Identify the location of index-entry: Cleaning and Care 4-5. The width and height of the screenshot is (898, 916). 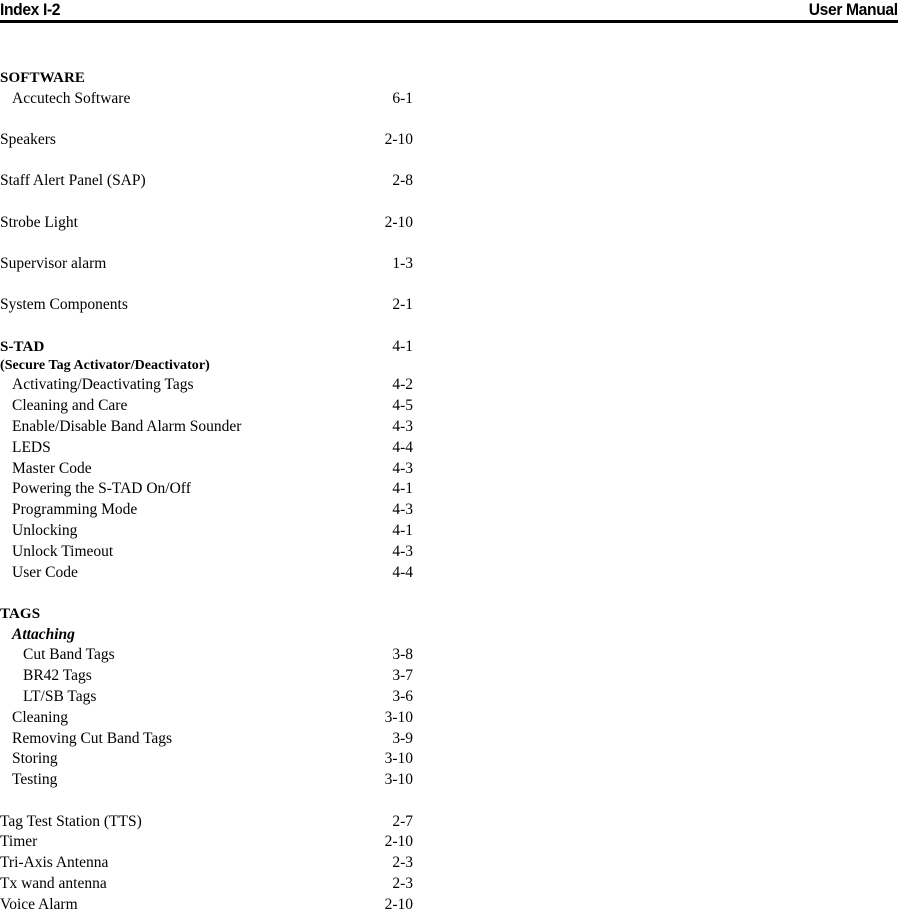
(215, 406).